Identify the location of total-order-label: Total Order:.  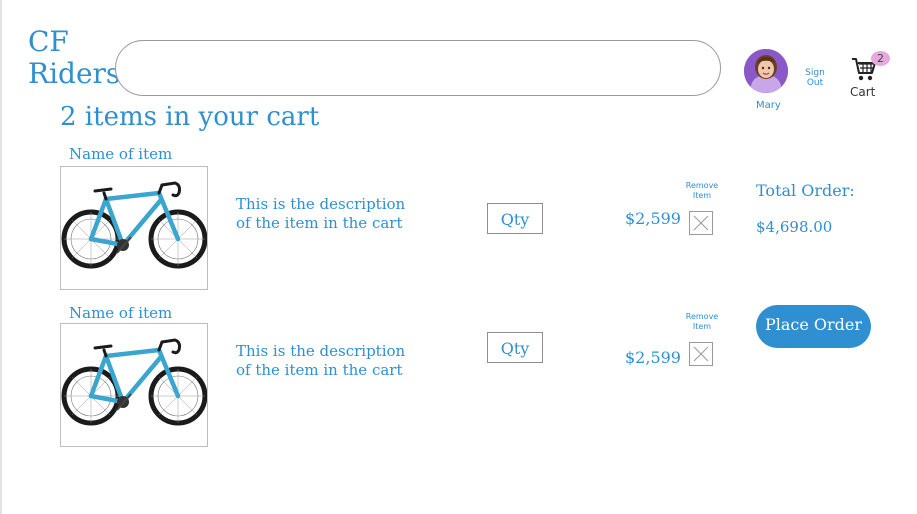
(805, 190).